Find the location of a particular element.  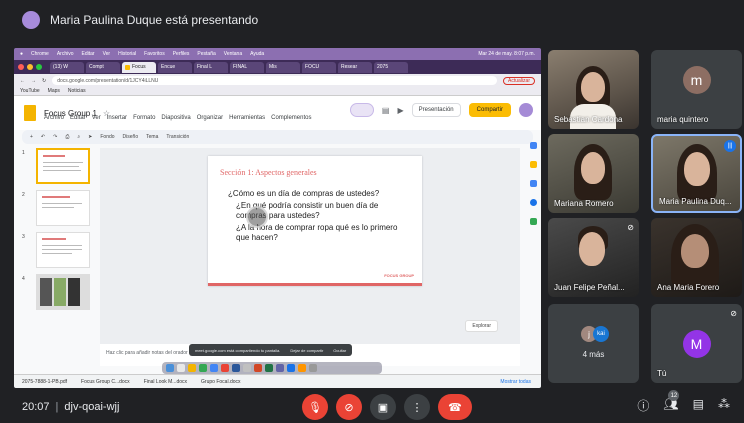

more-avatars: j kai is located at coordinates (595, 334).